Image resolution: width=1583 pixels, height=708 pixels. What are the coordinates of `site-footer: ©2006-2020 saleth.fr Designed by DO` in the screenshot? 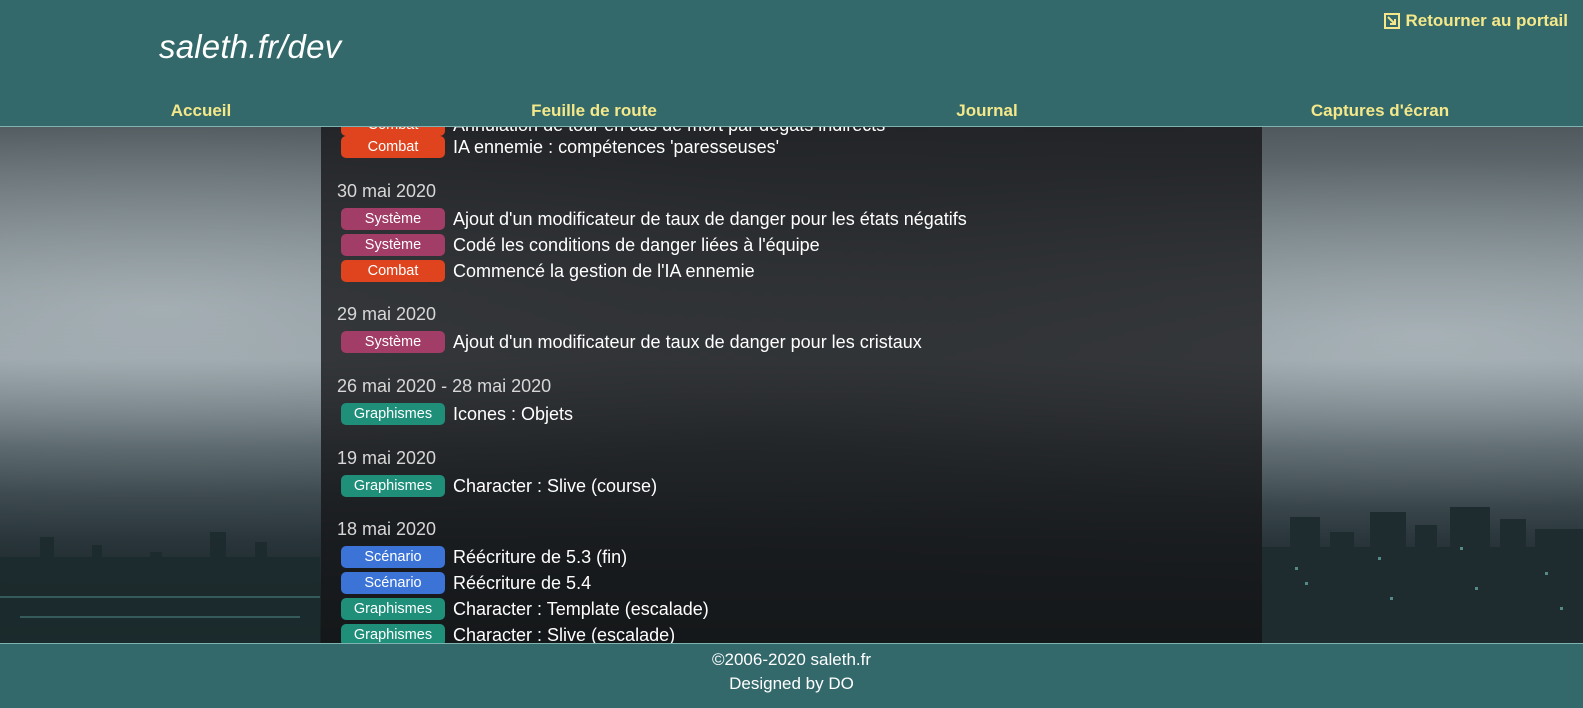 It's located at (791, 675).